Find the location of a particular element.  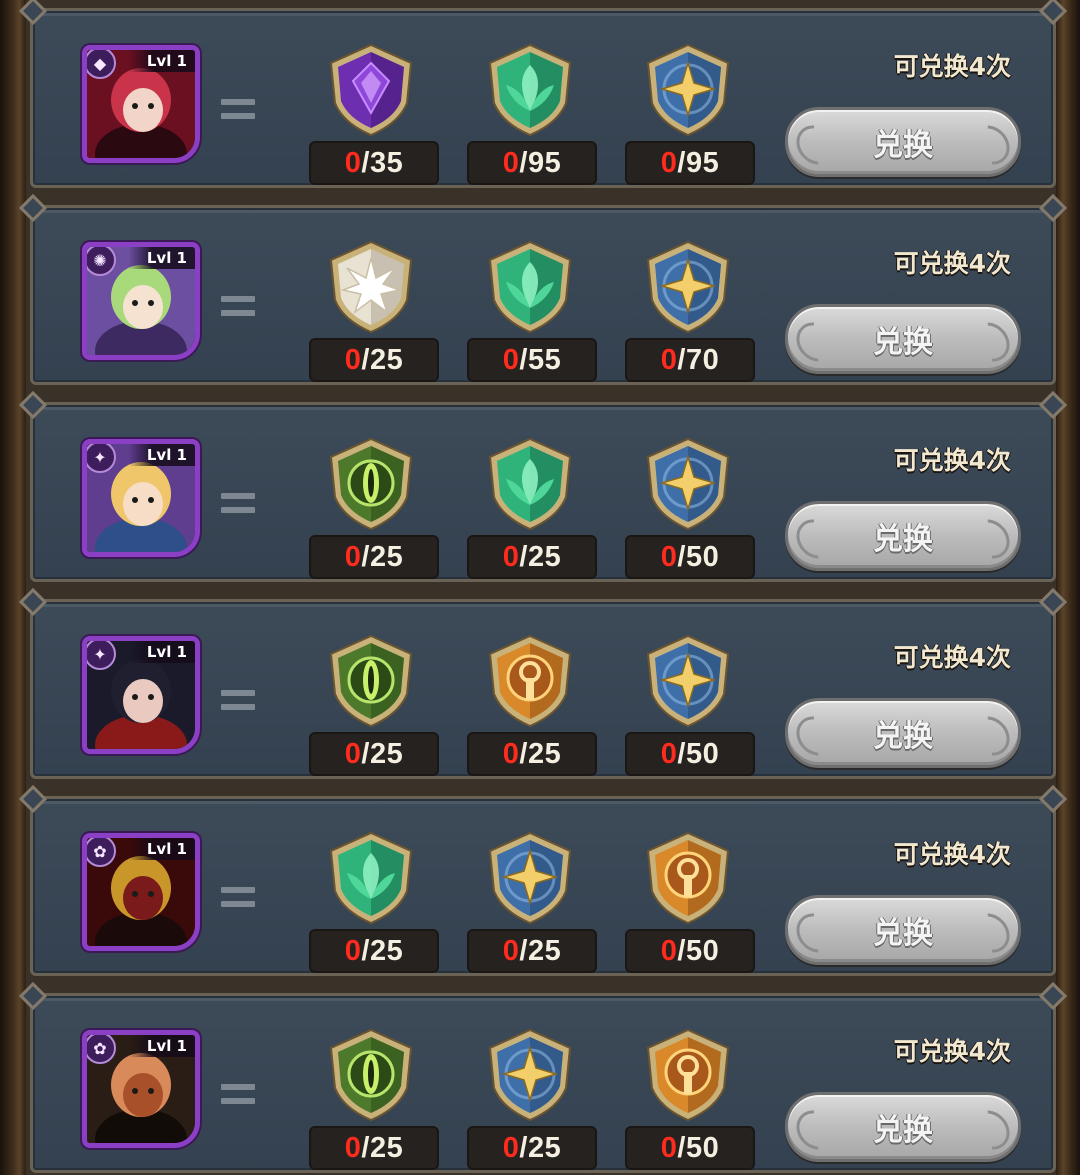

exchange-row: ◆ Lvl 1 可兑换4次 兑换 0/35 0/95 0/95 is located at coordinates (543, 98).